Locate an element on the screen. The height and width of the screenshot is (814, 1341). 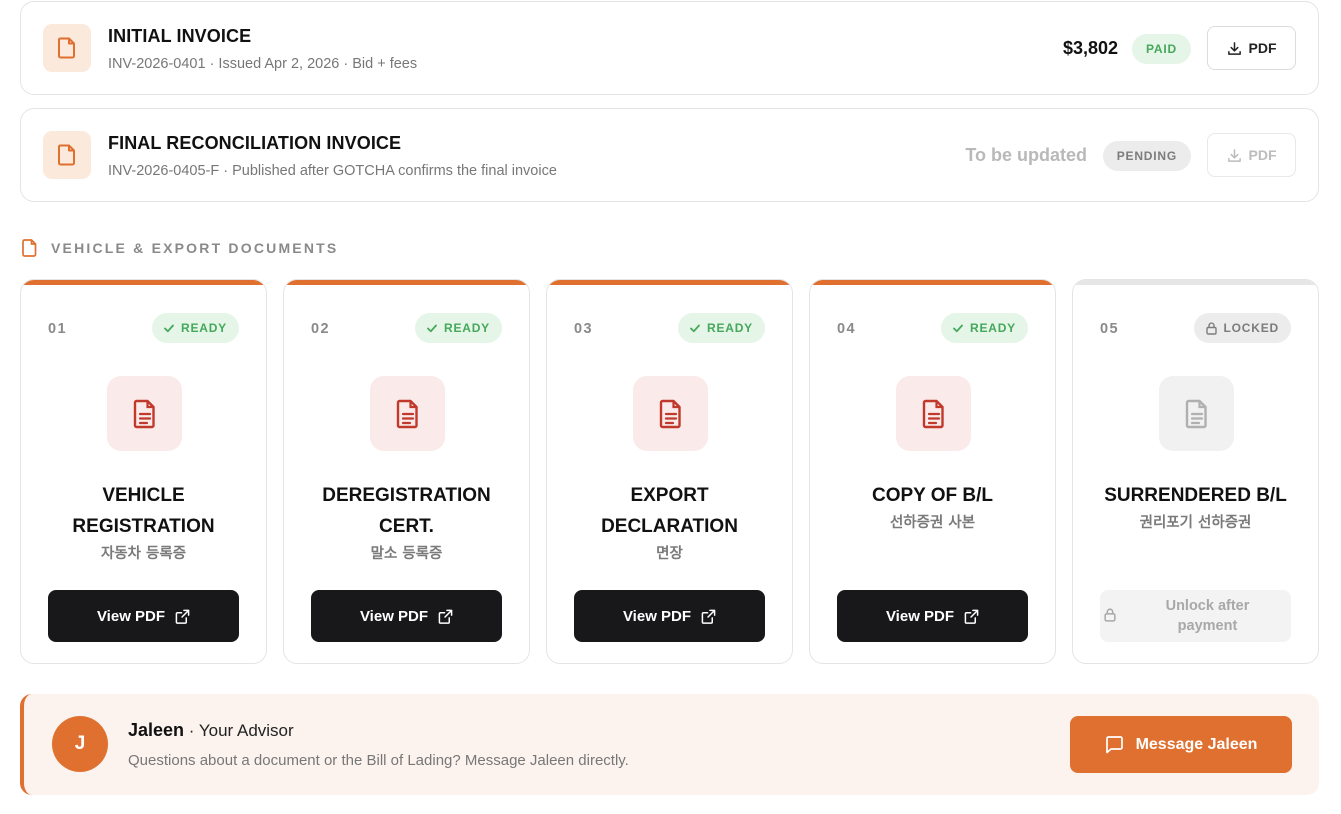
card-number: 02 is located at coordinates (320, 329).